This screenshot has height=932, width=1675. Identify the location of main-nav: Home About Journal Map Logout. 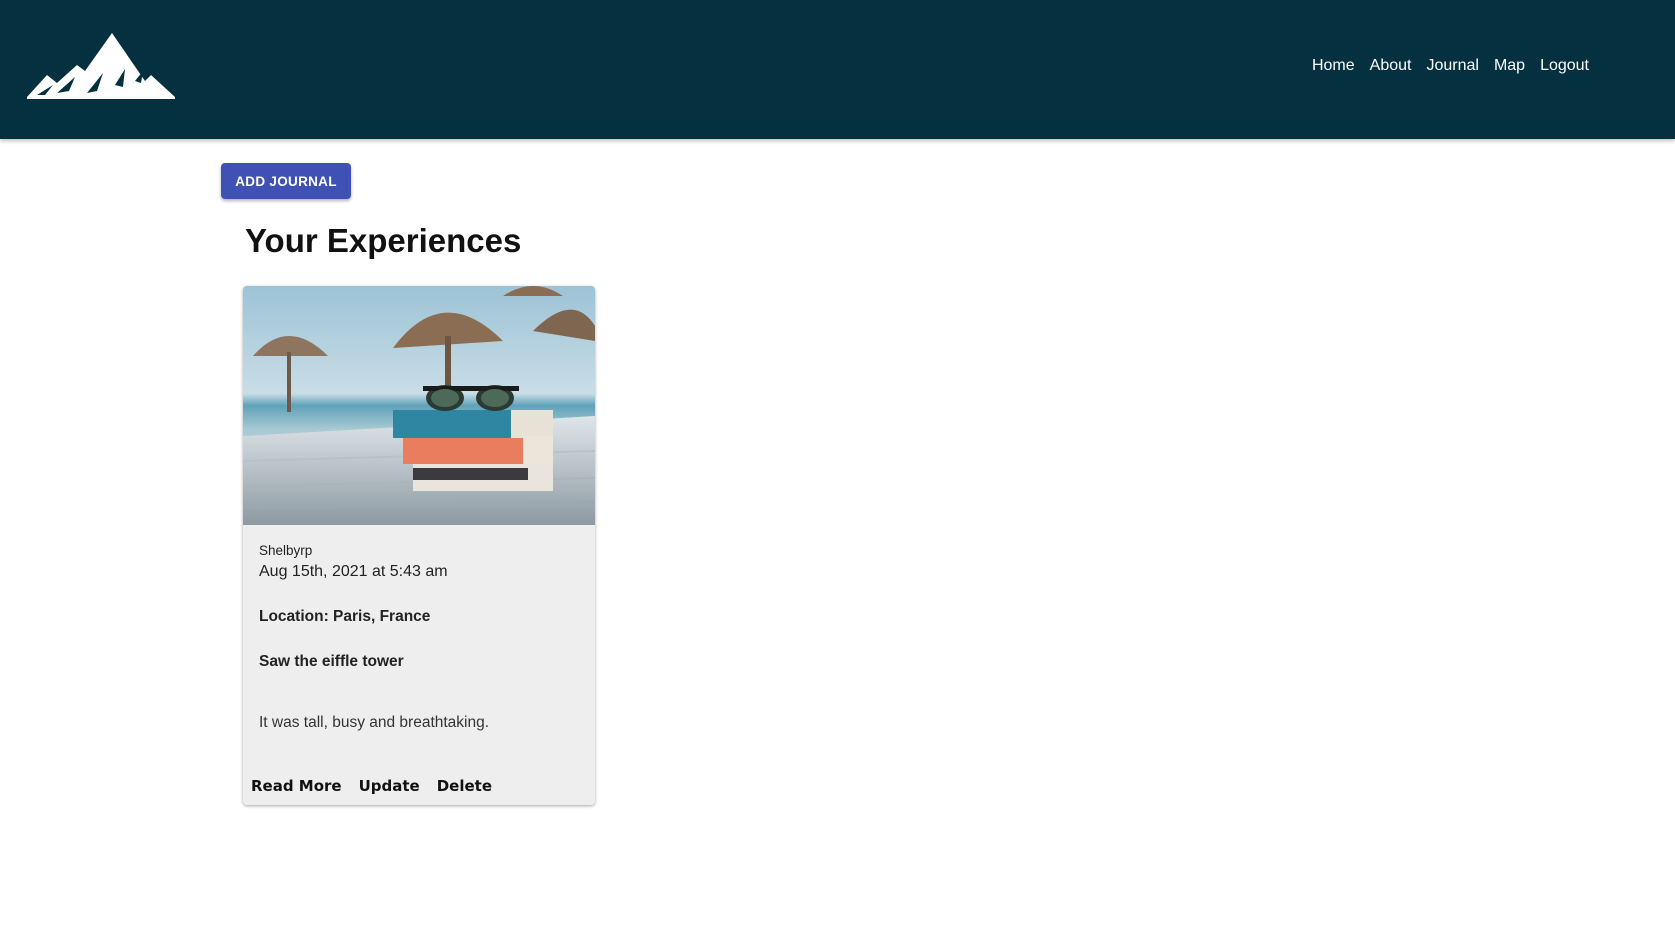
(1450, 66).